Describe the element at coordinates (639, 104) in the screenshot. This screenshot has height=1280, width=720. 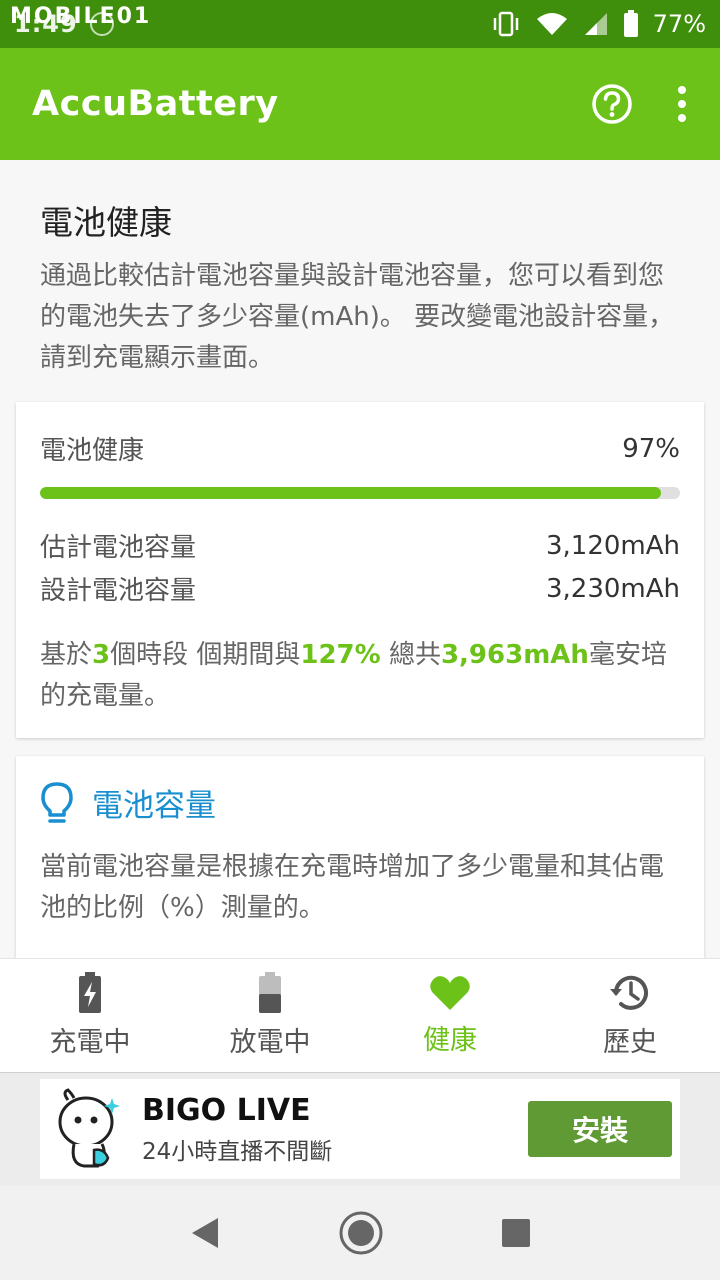
I see `app-actions` at that location.